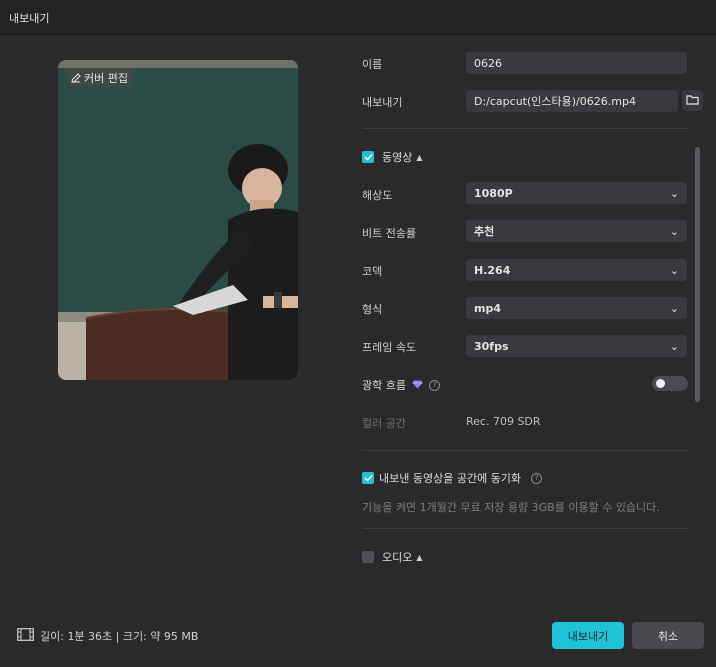 The height and width of the screenshot is (667, 716). I want to click on optical-flow-row: 광학 흐름 ?, so click(401, 385).